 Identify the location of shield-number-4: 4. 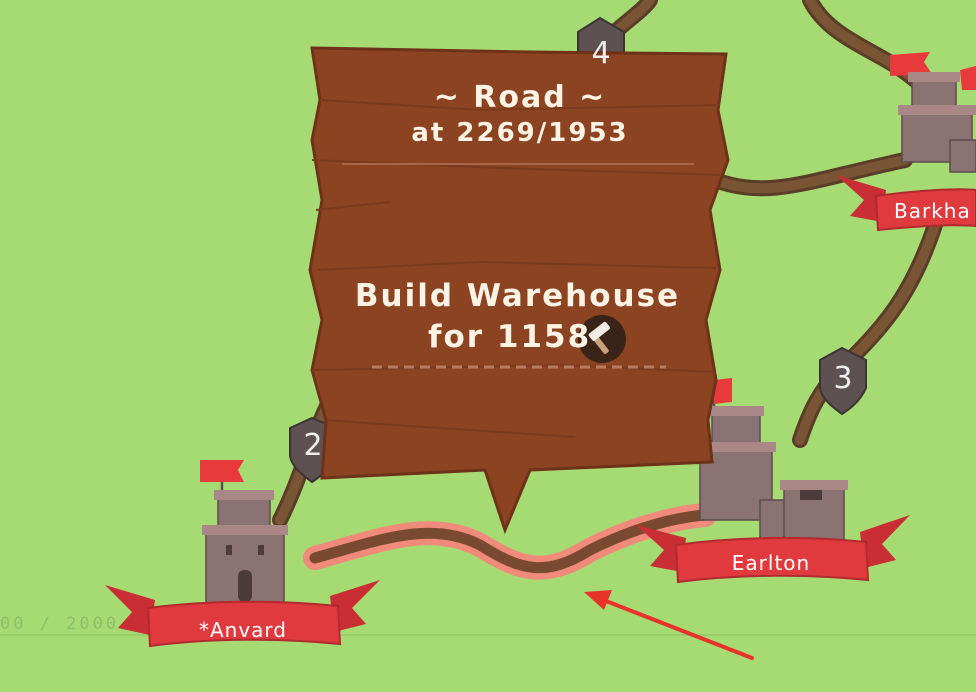
(601, 53).